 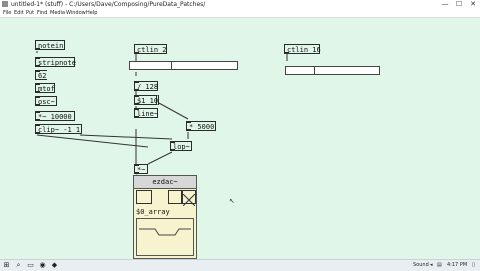 I want to click on dac-toggle-mute, so click(x=189, y=198).